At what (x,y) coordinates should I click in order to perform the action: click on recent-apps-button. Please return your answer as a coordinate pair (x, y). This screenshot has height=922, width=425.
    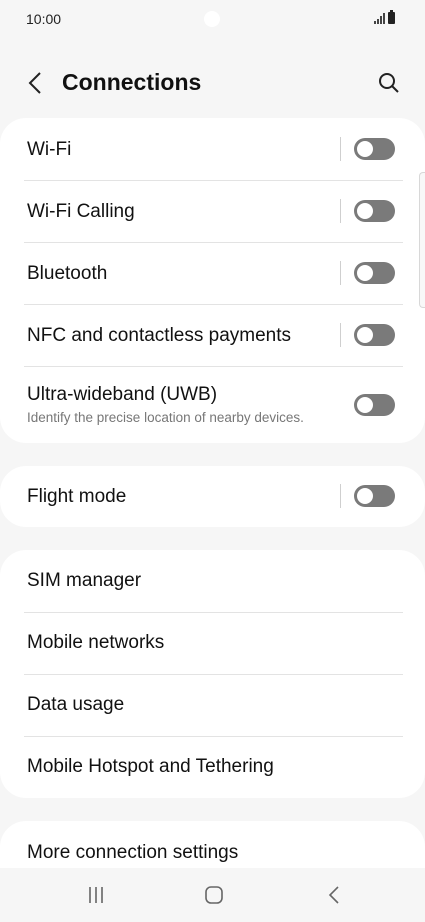
    Looking at the image, I should click on (96, 895).